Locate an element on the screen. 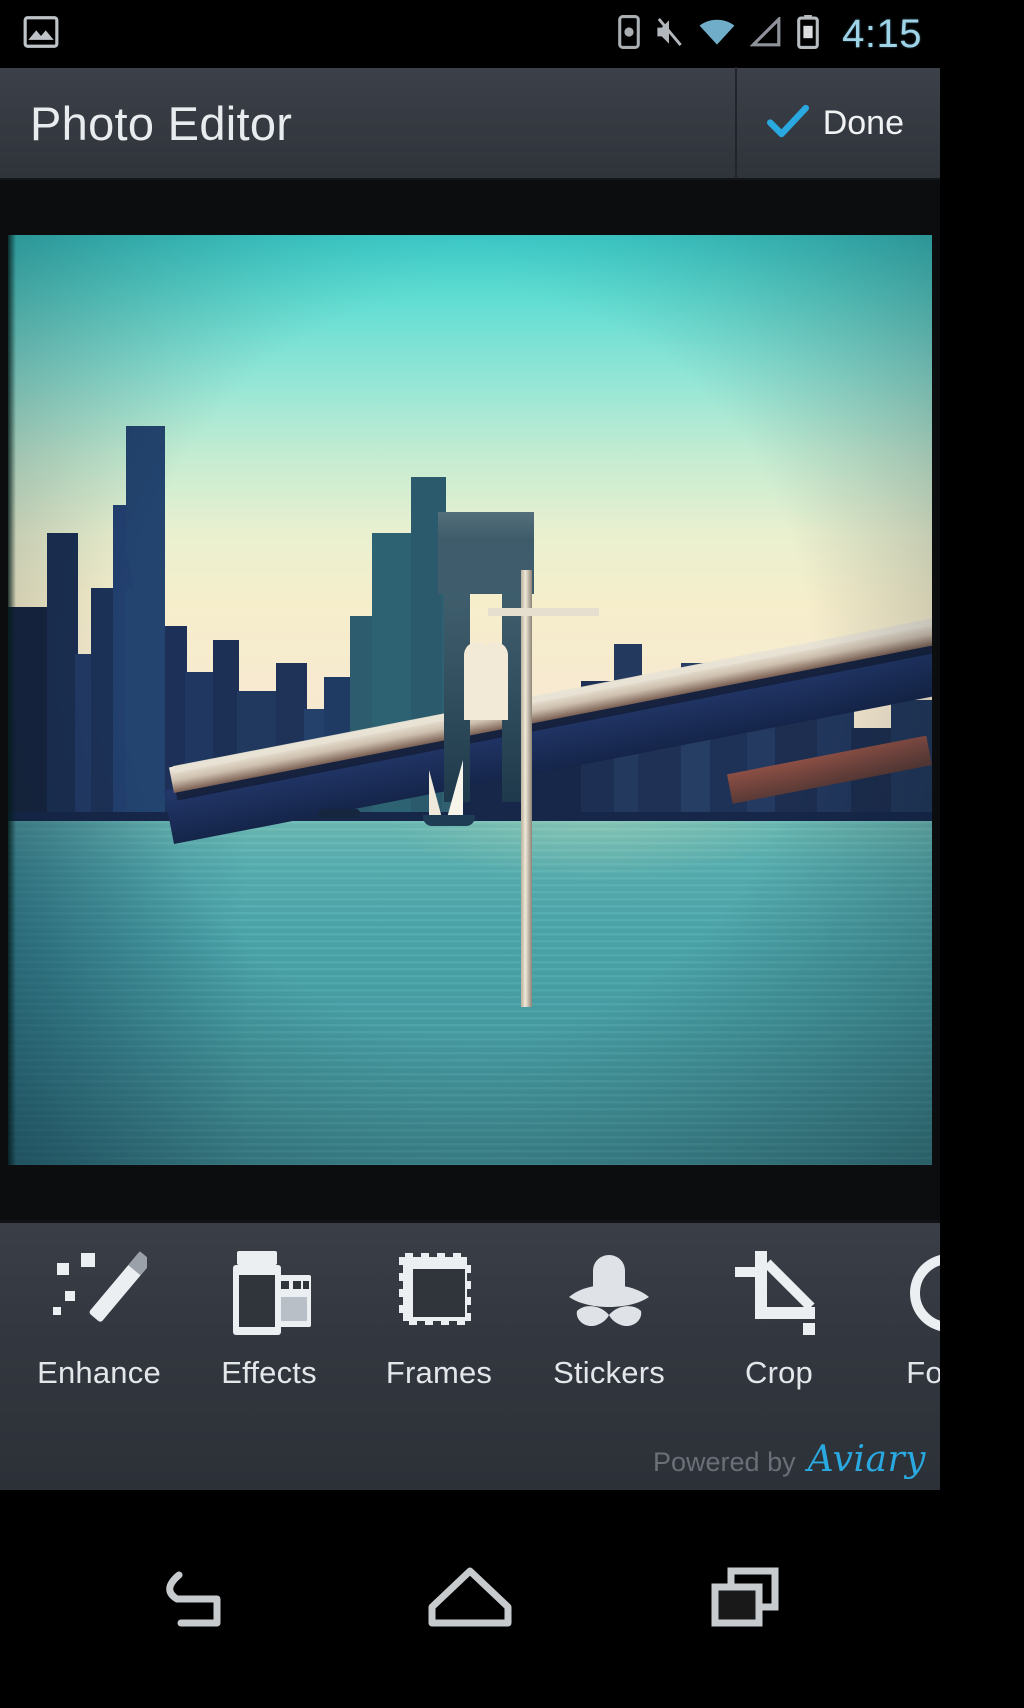 This screenshot has height=1708, width=1024. tool-effects: Effects is located at coordinates (269, 1307).